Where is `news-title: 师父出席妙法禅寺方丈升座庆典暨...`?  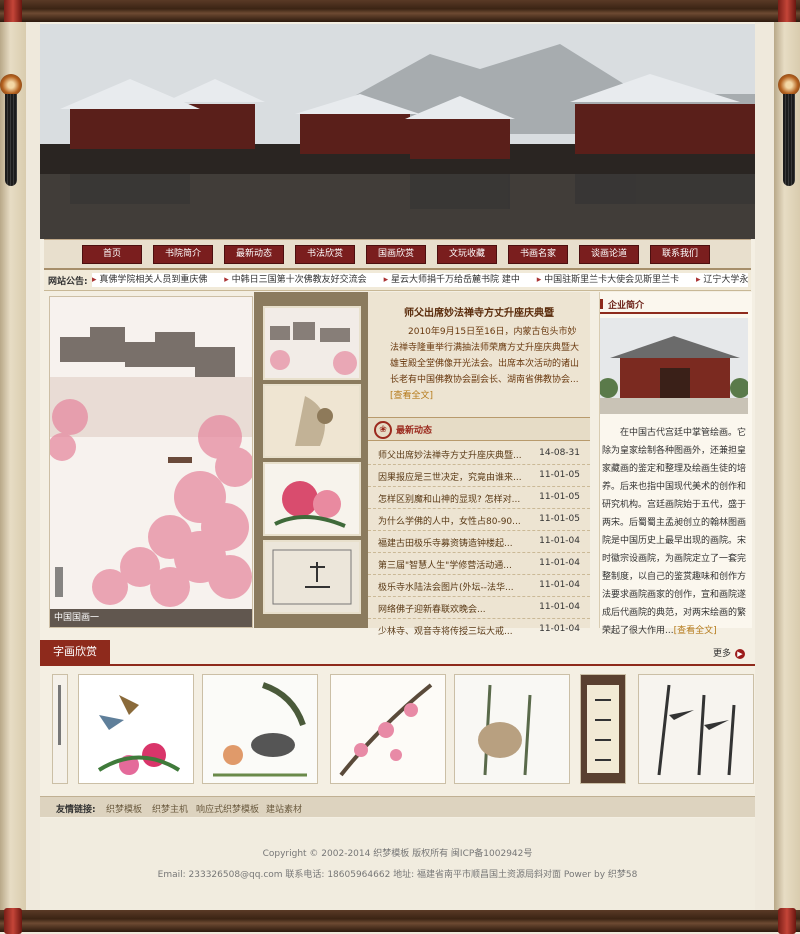 news-title: 师父出席妙法禅寺方丈升座庆典暨... is located at coordinates (453, 454).